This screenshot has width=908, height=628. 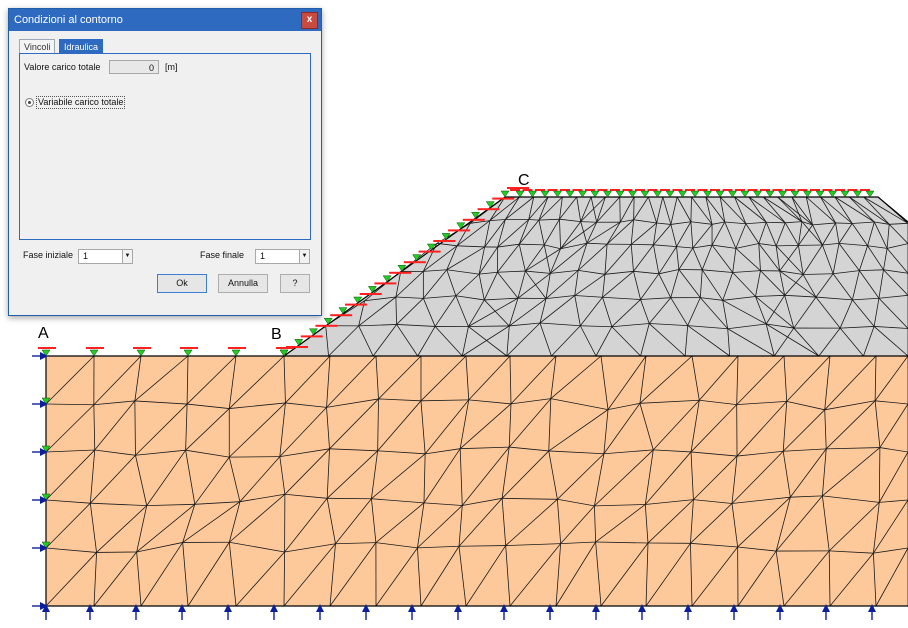 I want to click on fase-iniziale-select: 1 ▼, so click(x=105, y=256).